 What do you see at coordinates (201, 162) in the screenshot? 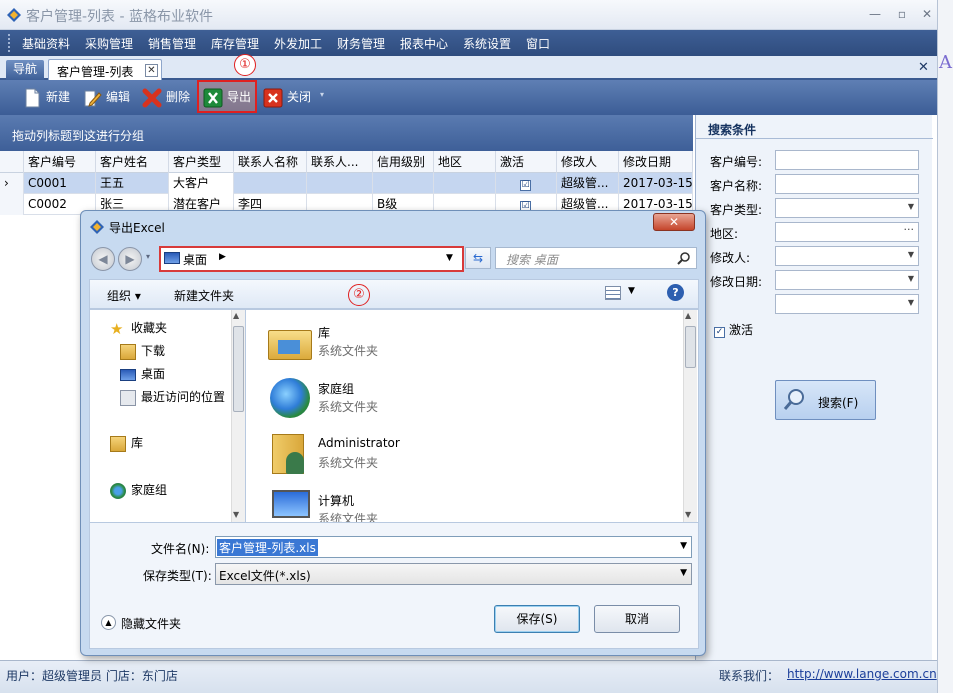
I see `column-header: 客户类型` at bounding box center [201, 162].